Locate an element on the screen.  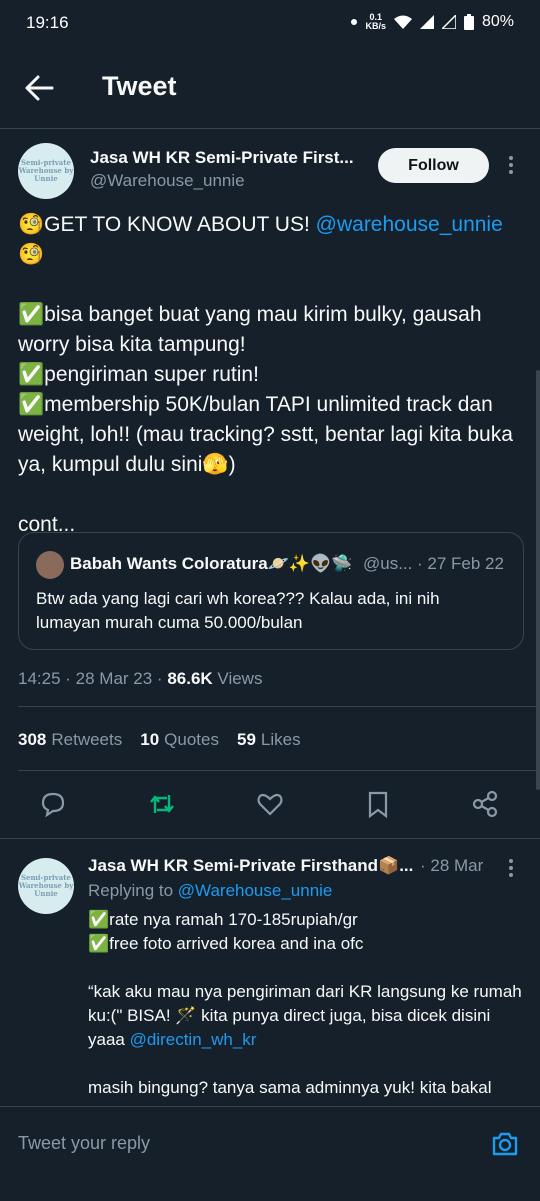
author-handle: @Warehouse_unnie is located at coordinates (167, 181).